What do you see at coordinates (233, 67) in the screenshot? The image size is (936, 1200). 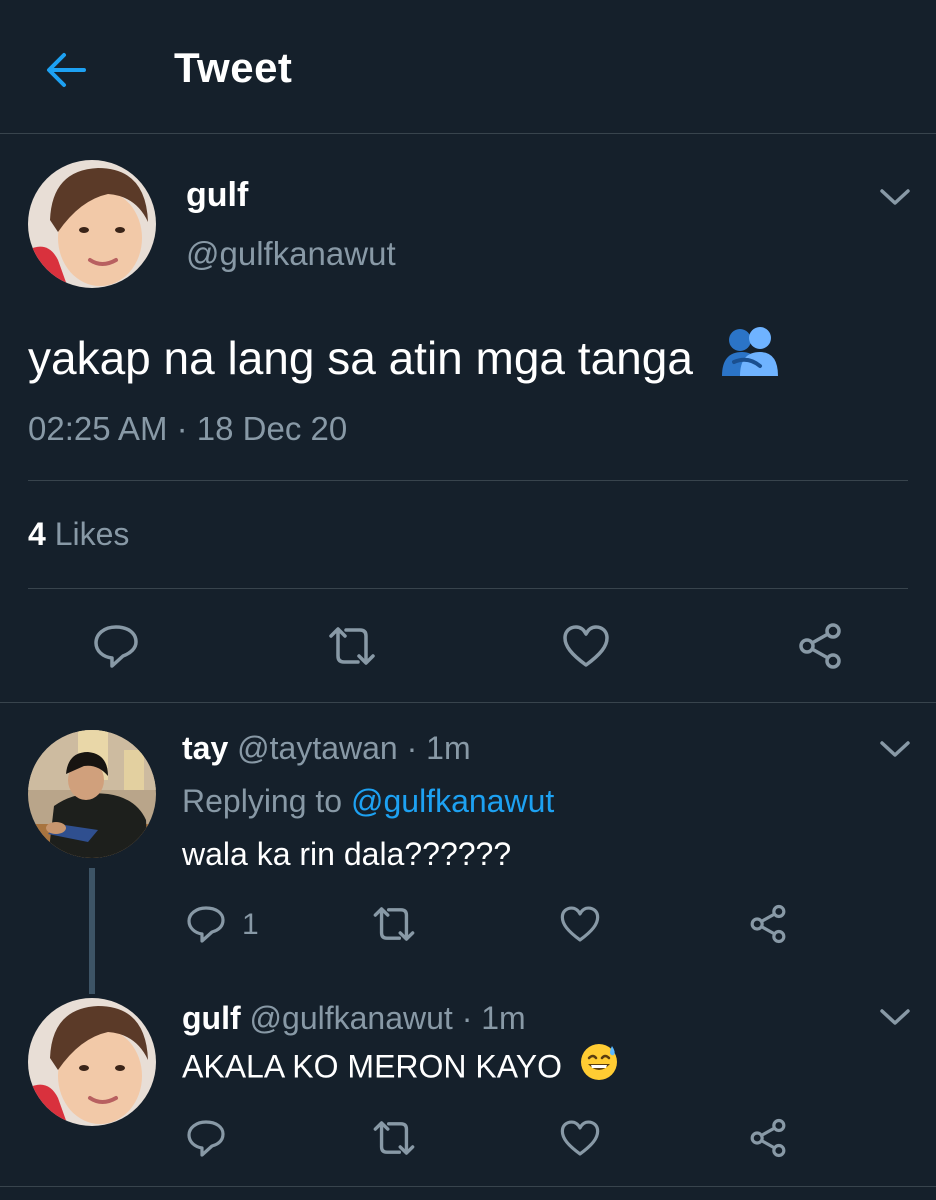 I see `page-title: Tweet` at bounding box center [233, 67].